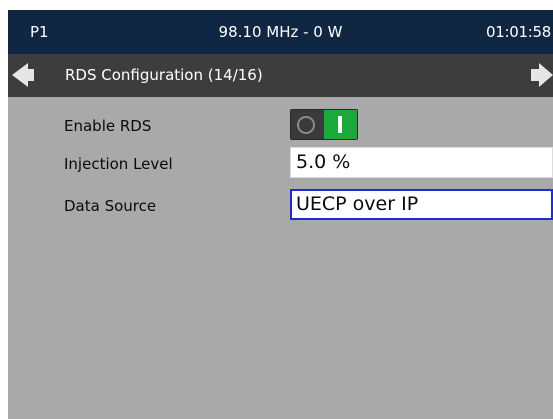  I want to click on frequency-power-readout: 98.10 MHz - 0 W, so click(280, 32).